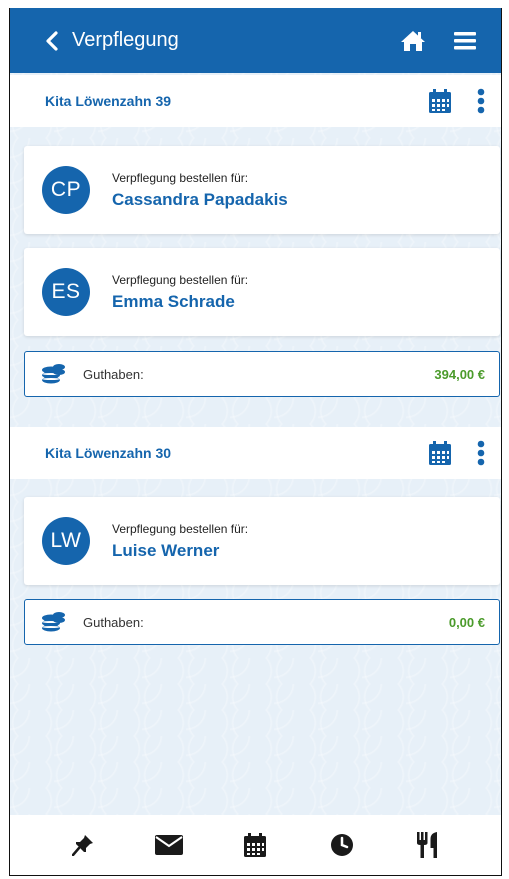 This screenshot has height=879, width=509. I want to click on home-icon, so click(413, 40).